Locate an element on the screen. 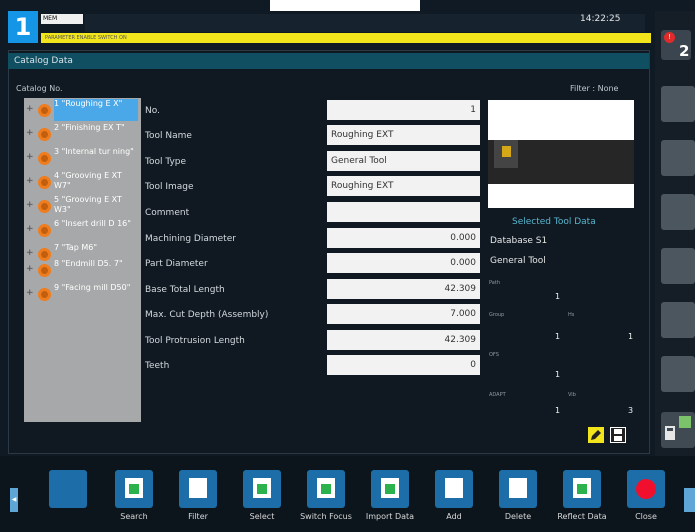  switch-focus-label: Switch Focus is located at coordinates (326, 516).